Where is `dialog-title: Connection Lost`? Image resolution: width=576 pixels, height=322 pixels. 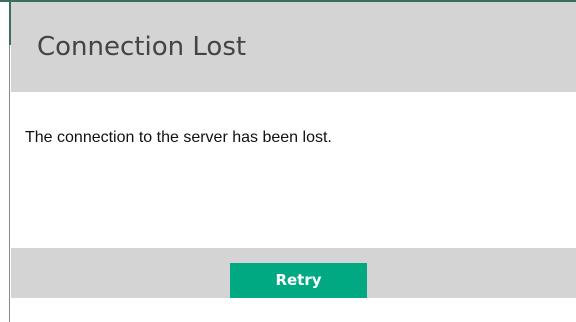
dialog-title: Connection Lost is located at coordinates (142, 47).